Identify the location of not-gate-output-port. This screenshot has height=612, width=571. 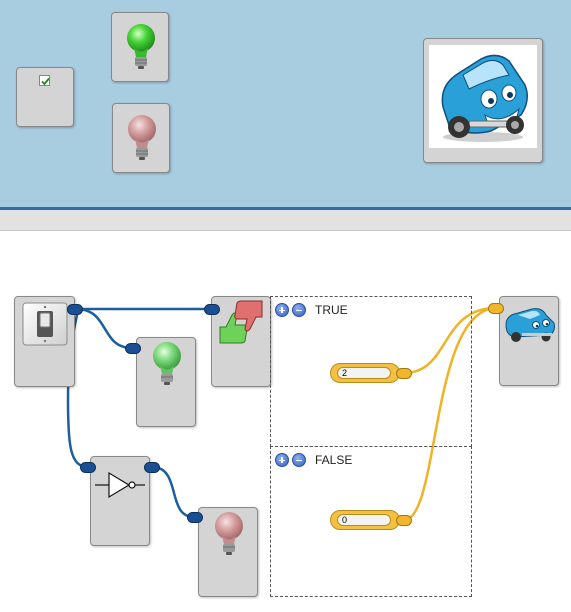
(152, 467).